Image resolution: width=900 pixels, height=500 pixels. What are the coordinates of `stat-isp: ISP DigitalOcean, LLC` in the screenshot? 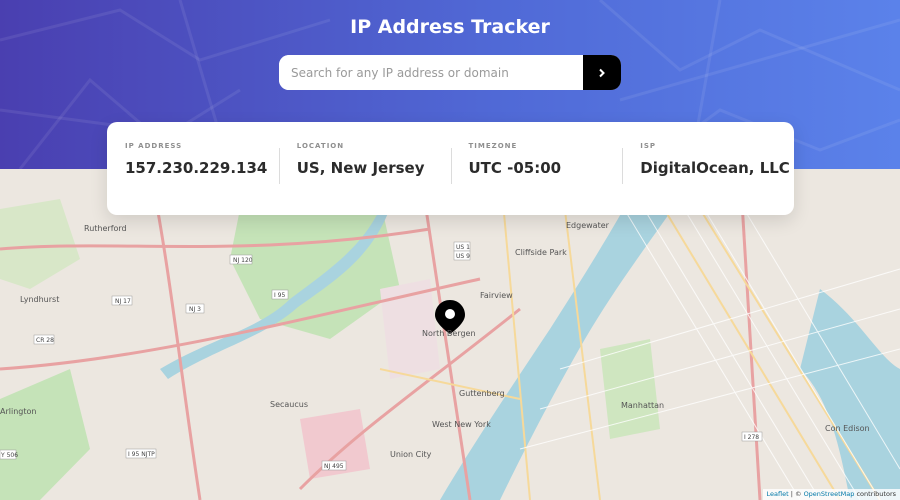 It's located at (708, 178).